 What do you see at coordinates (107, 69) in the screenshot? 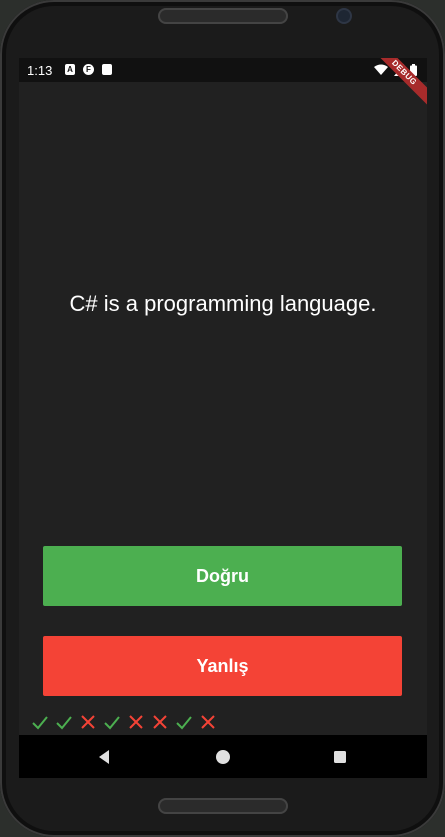
I see `sd-card-icon` at bounding box center [107, 69].